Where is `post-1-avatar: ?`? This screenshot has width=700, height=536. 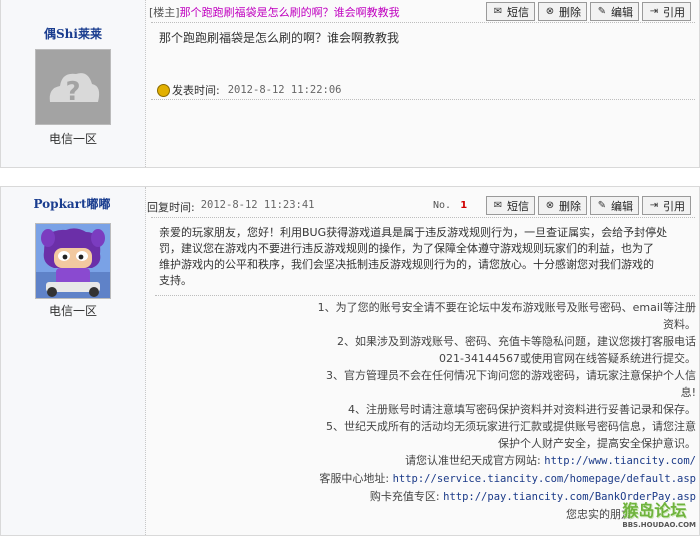 post-1-avatar: ? is located at coordinates (73, 87).